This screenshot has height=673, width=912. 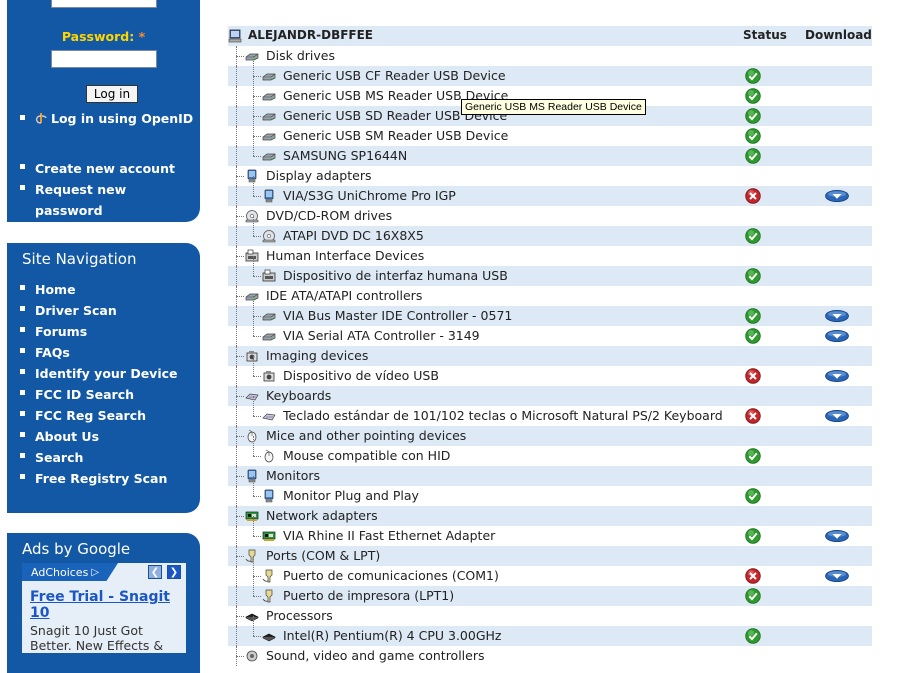 I want to click on adchoices-badge: AdChoices ▷, so click(x=70, y=572).